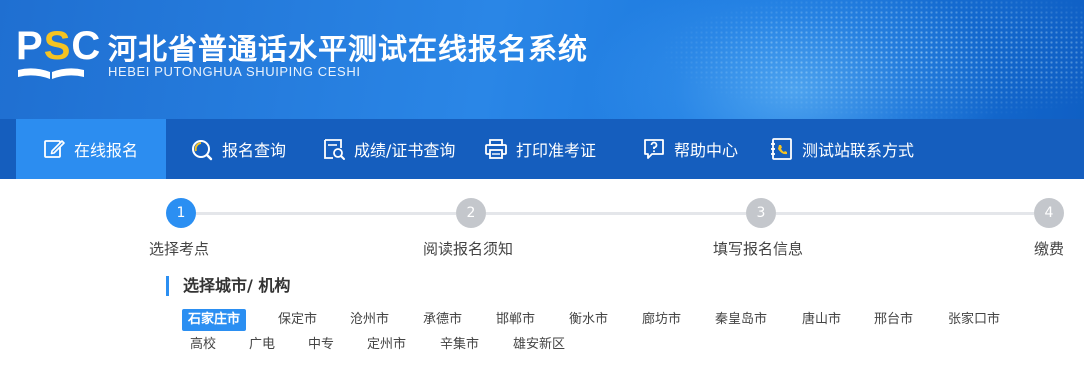 The height and width of the screenshot is (368, 1084). What do you see at coordinates (254, 150) in the screenshot?
I see `nav-item-label: 报名查询` at bounding box center [254, 150].